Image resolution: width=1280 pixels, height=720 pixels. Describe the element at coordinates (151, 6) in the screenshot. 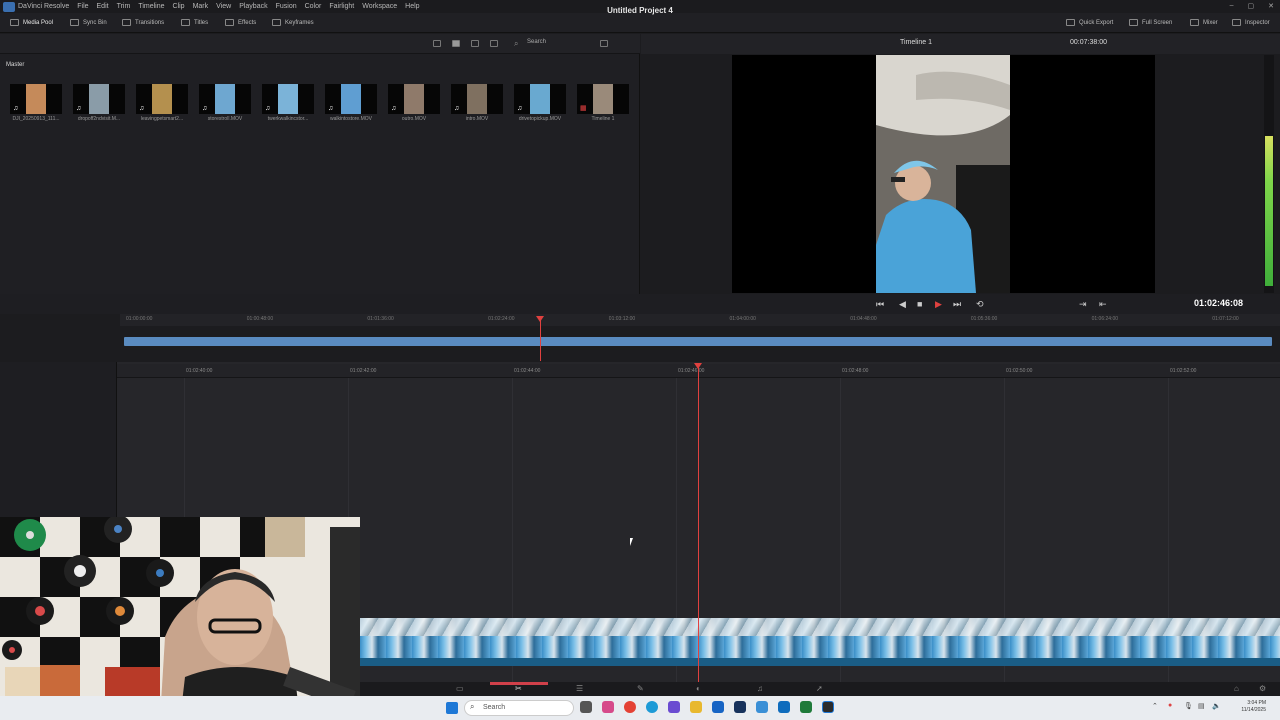

I see `menu-timeline: Timeline` at that location.